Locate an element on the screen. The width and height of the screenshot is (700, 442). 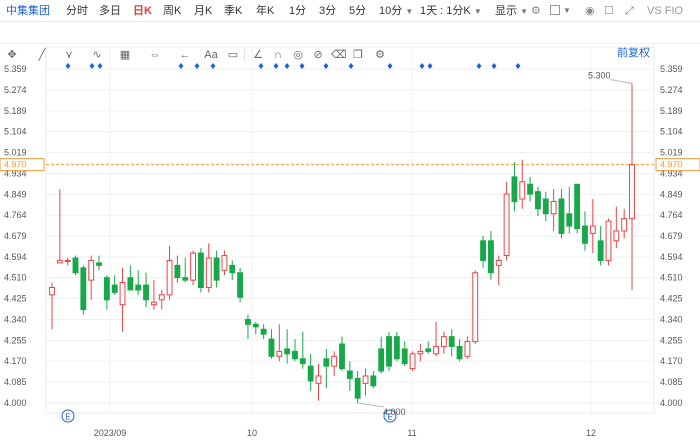
period-duori: 多日 is located at coordinates (110, 11).